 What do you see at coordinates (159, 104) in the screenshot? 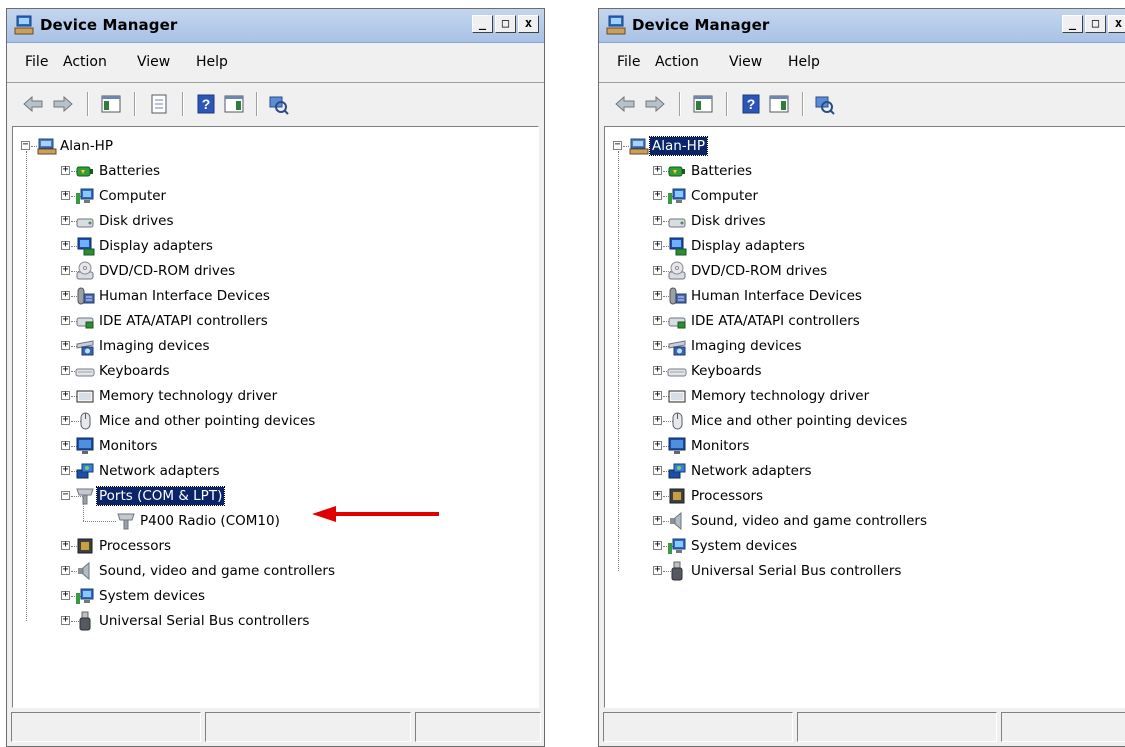
I see `properties-icon` at bounding box center [159, 104].